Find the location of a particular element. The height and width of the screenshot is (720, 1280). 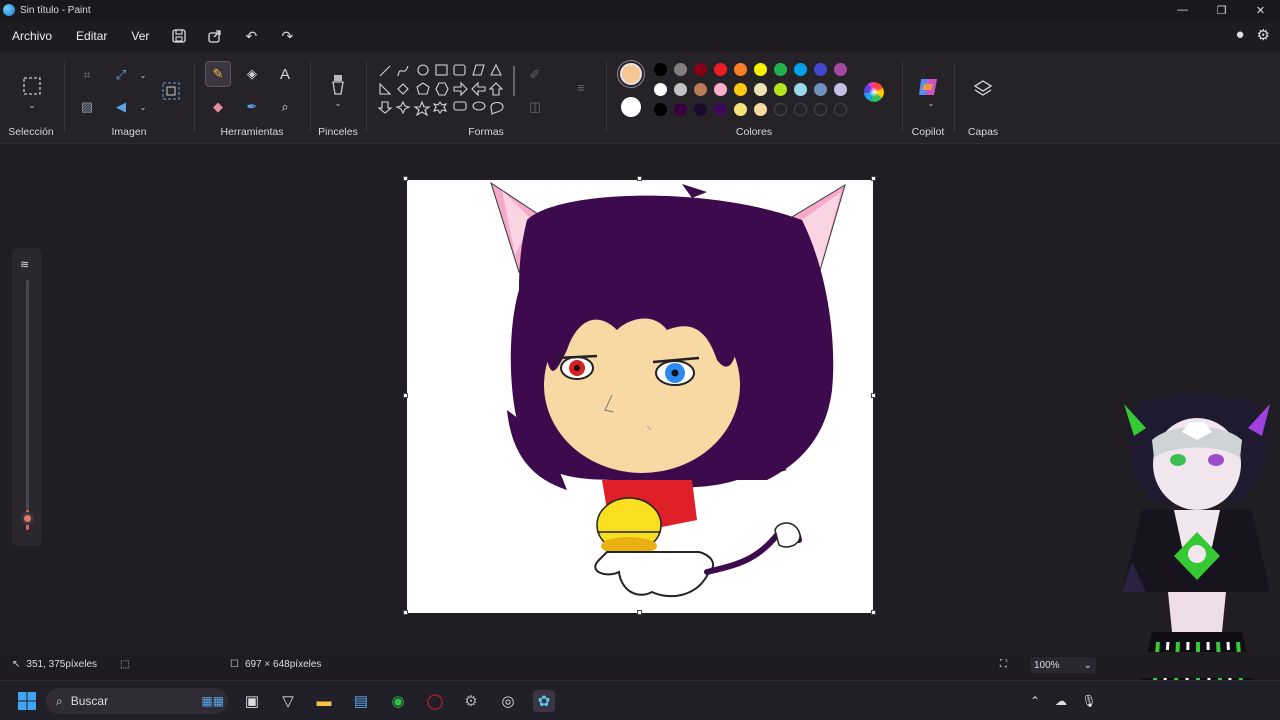

layers-icon is located at coordinates (983, 89).